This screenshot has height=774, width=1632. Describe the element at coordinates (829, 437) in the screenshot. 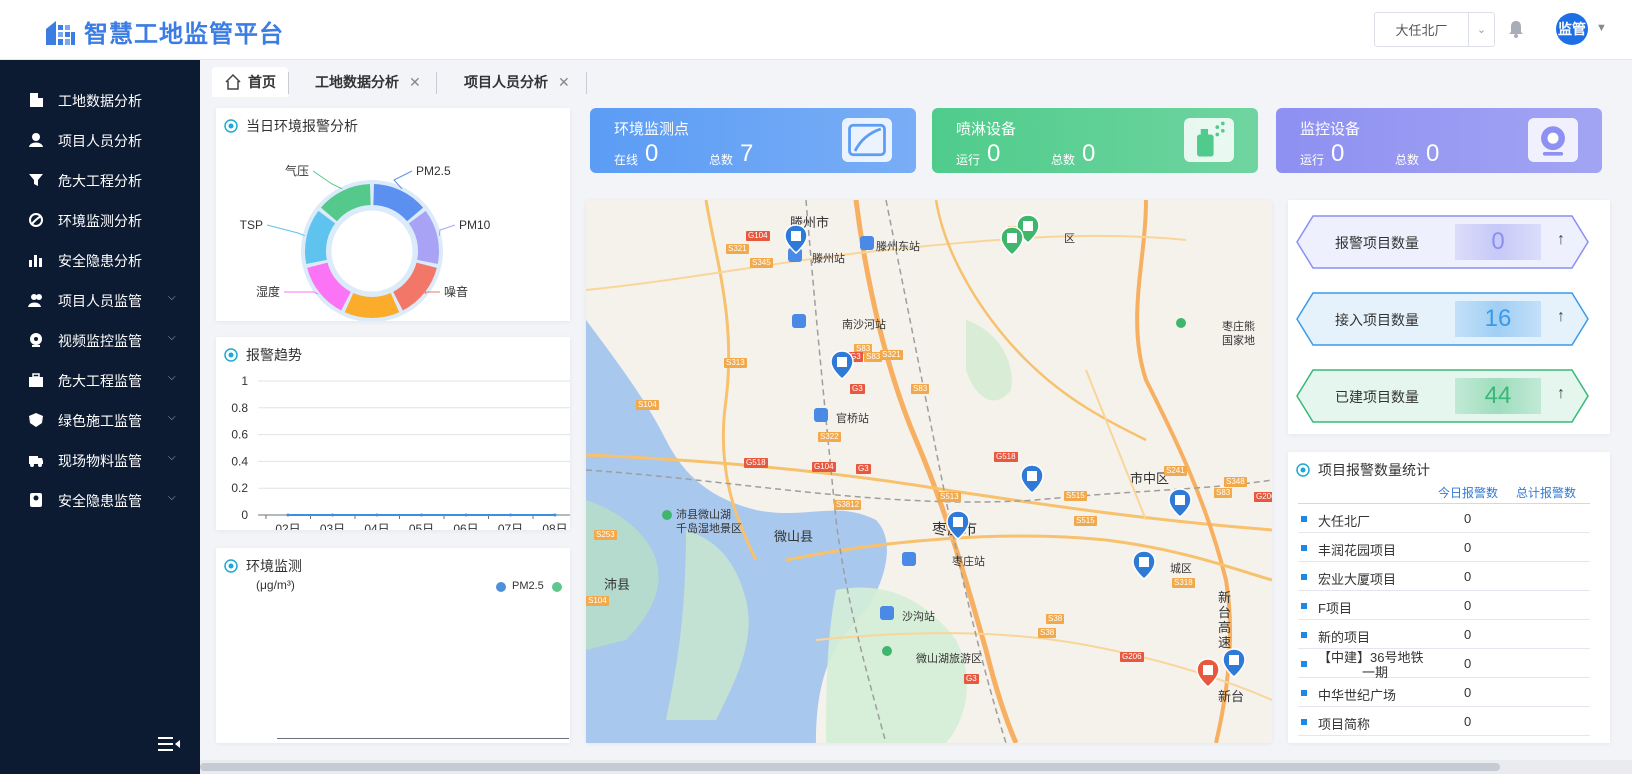

I see `map-road-badge: S322` at that location.